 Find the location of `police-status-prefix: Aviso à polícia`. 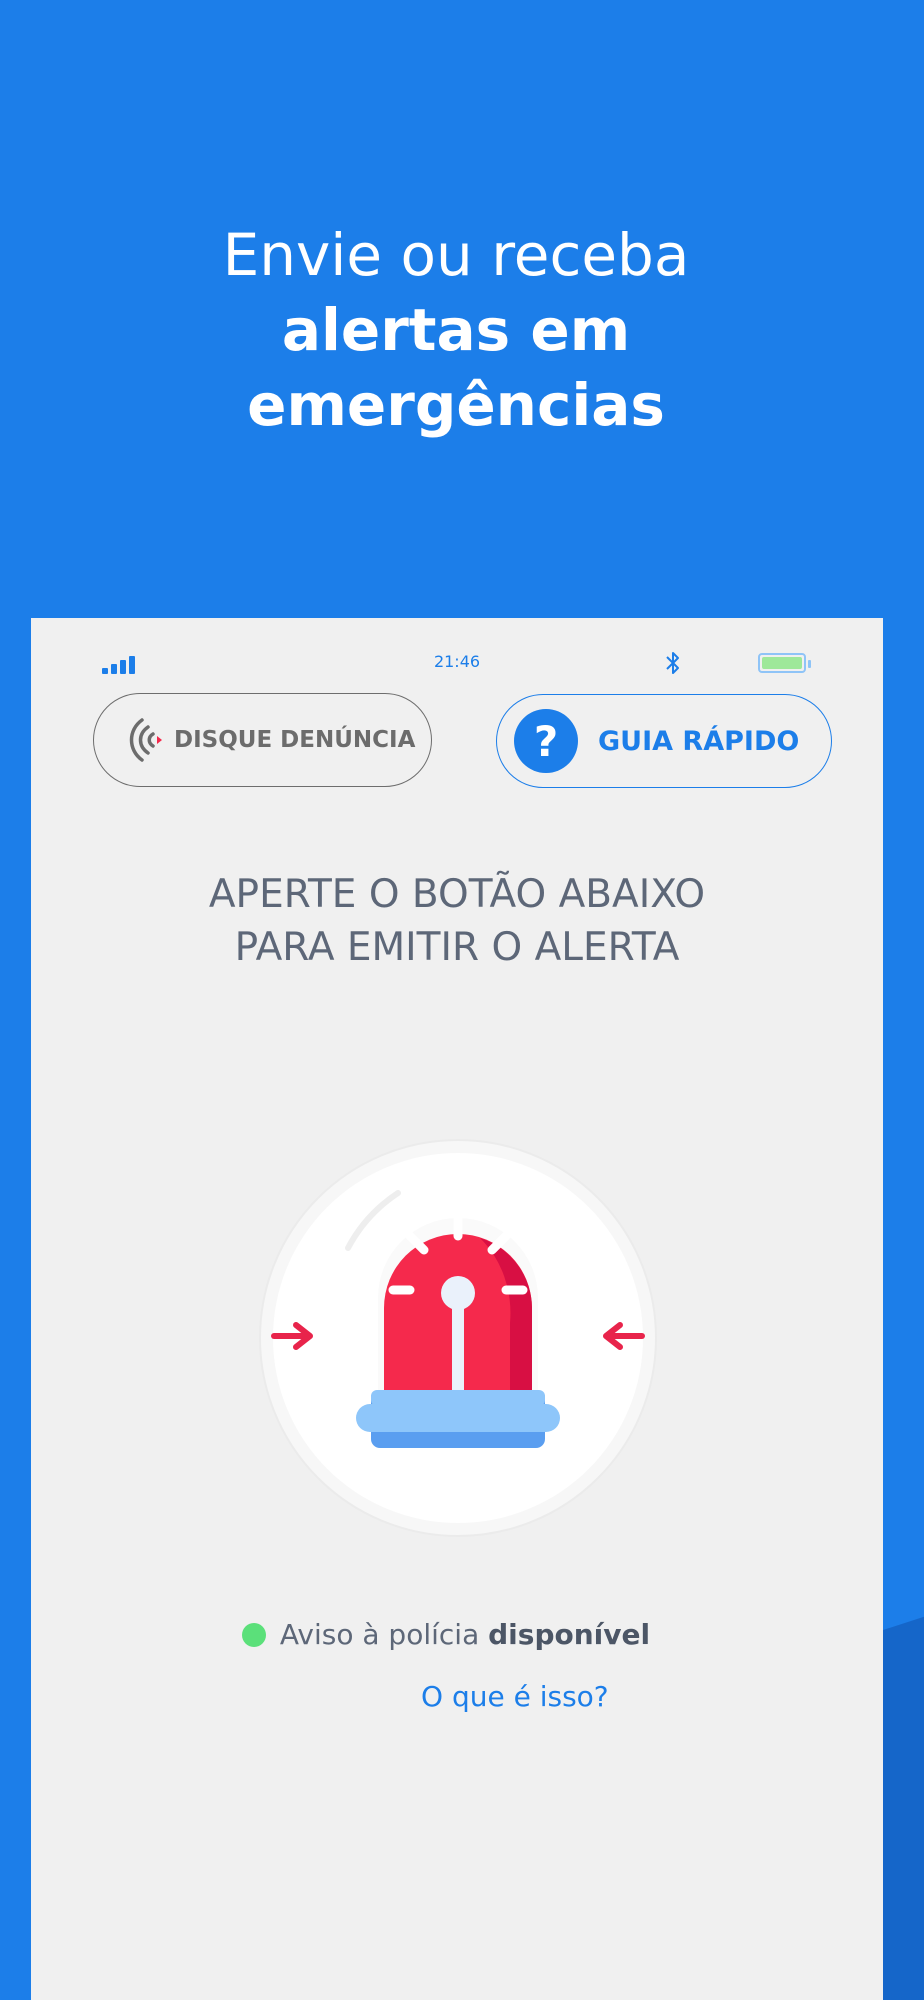

police-status-prefix: Aviso à polícia is located at coordinates (379, 1634).